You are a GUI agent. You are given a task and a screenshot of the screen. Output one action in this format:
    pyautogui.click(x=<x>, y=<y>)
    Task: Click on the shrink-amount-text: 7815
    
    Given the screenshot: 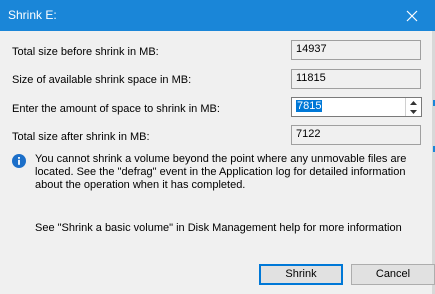 What is the action you would take?
    pyautogui.click(x=309, y=106)
    